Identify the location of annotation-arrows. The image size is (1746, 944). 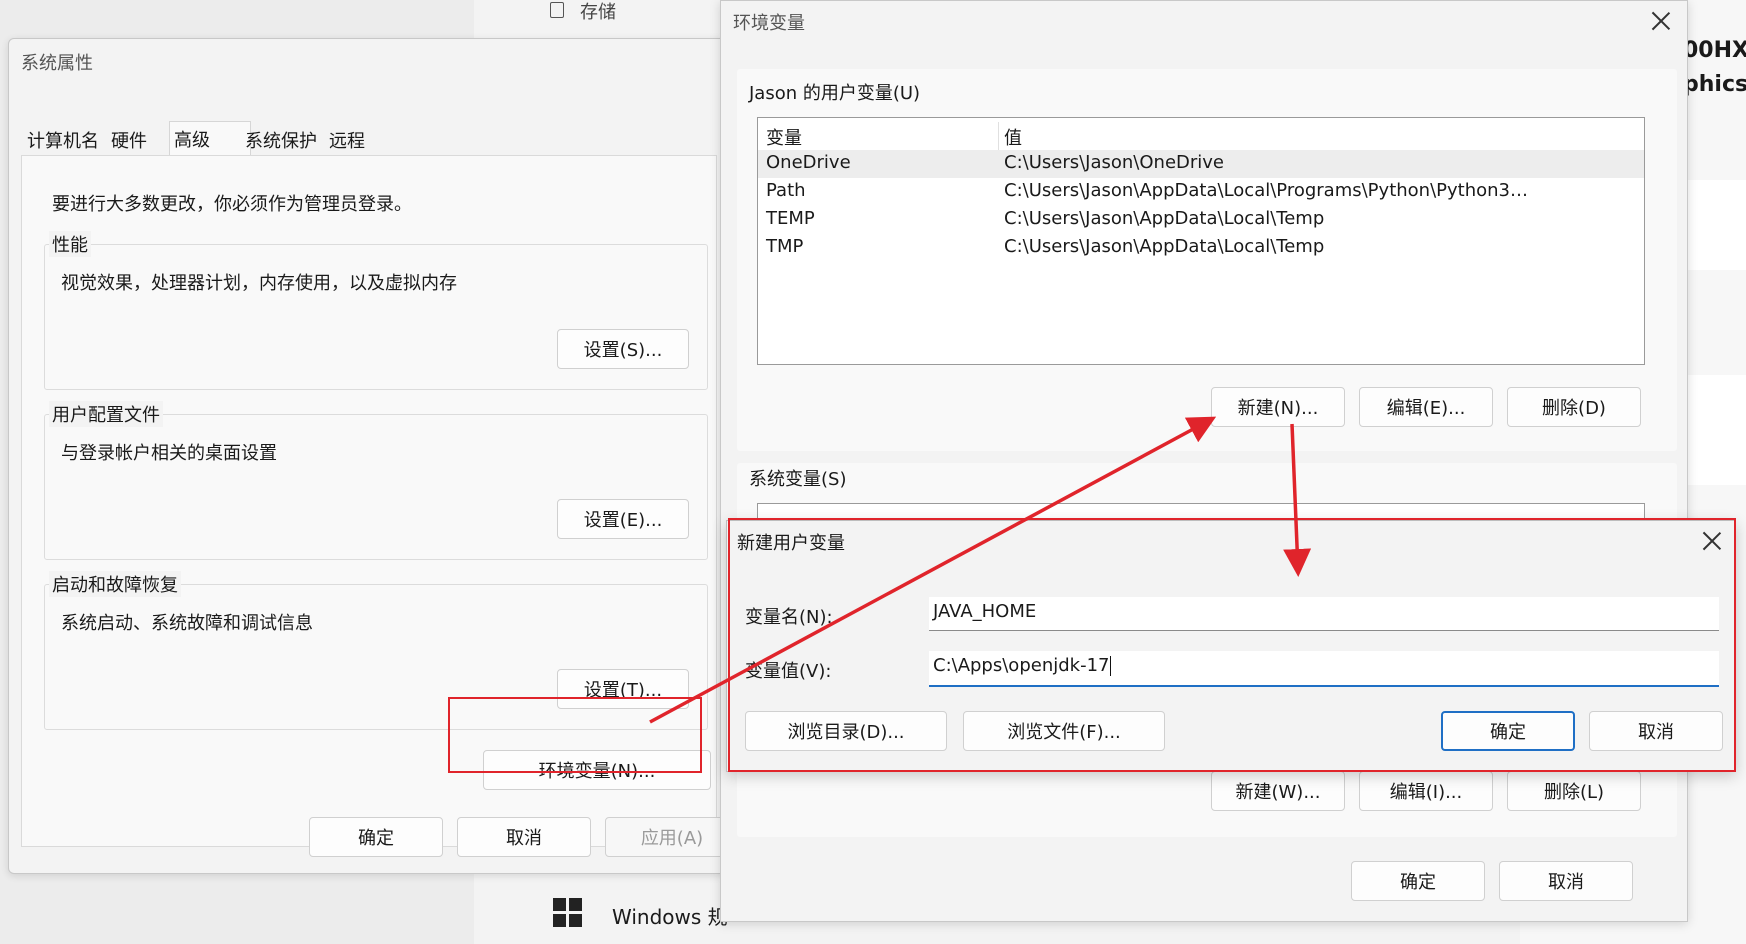
(980, 570).